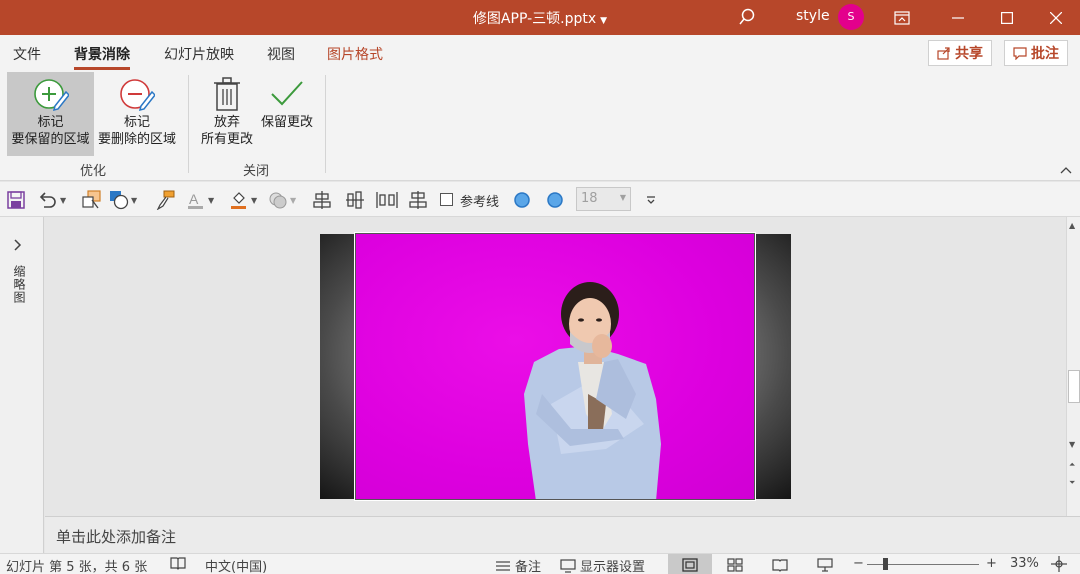 The image size is (1080, 574). What do you see at coordinates (355, 200) in the screenshot?
I see `align-middle-icon` at bounding box center [355, 200].